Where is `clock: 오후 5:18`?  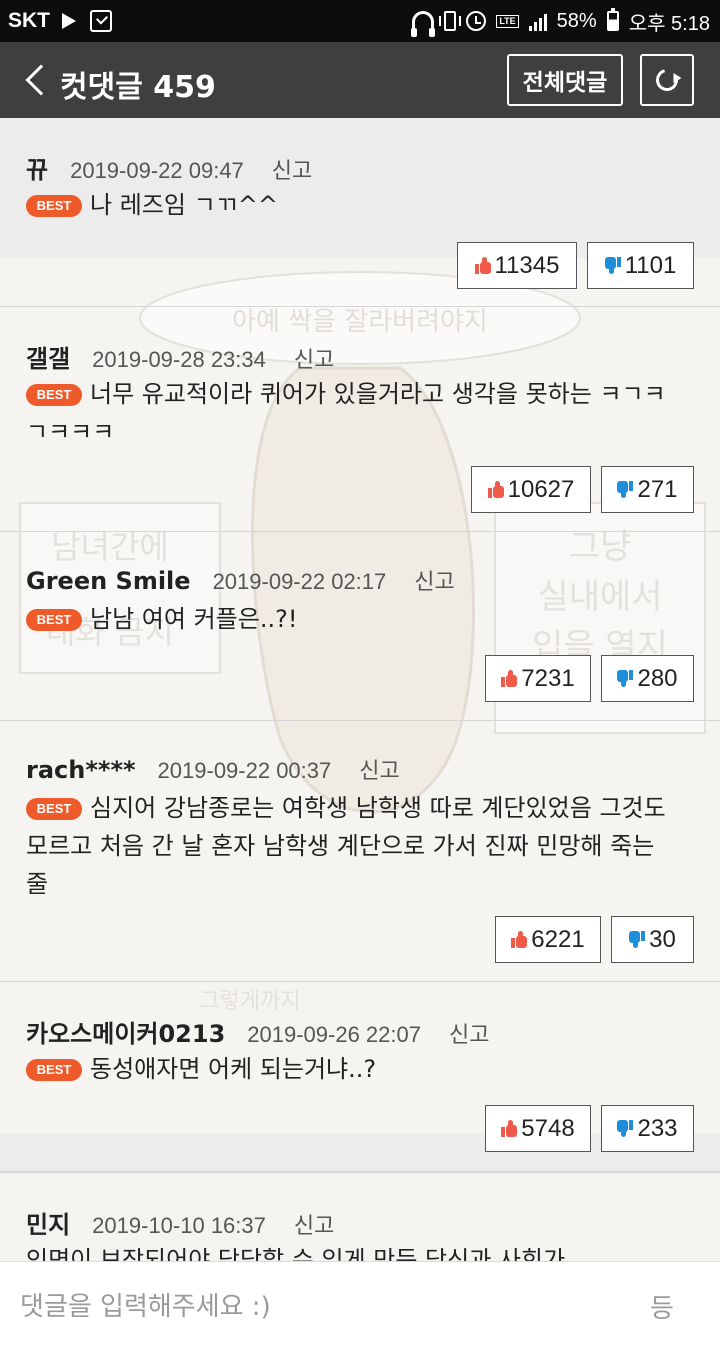 clock: 오후 5:18 is located at coordinates (669, 23).